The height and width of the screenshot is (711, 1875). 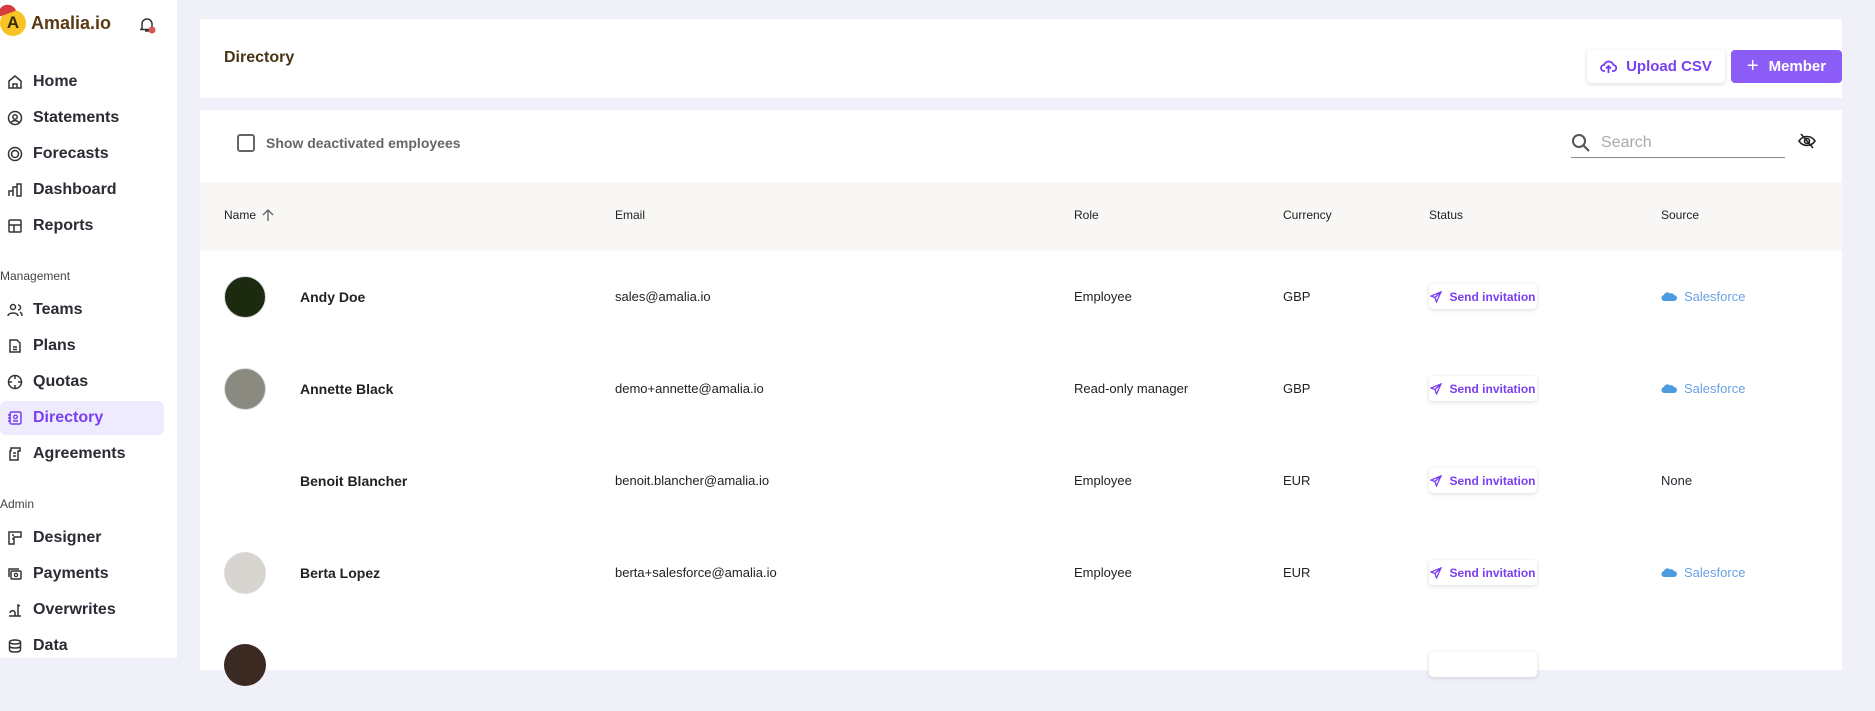 I want to click on show-deactivated-label: Show deactivated employees, so click(x=363, y=143).